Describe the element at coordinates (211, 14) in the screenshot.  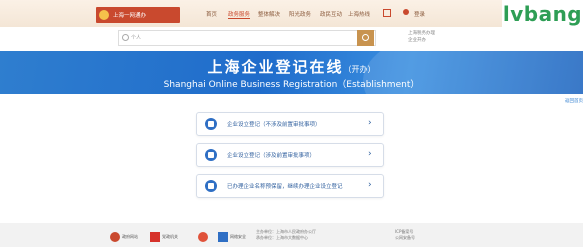
I see `nav-item-home: 首页` at that location.